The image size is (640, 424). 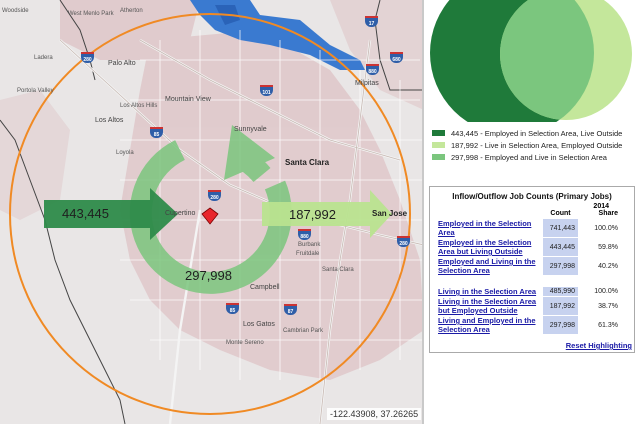 I want to click on city-label-atherton: Atherton, so click(x=131, y=11).